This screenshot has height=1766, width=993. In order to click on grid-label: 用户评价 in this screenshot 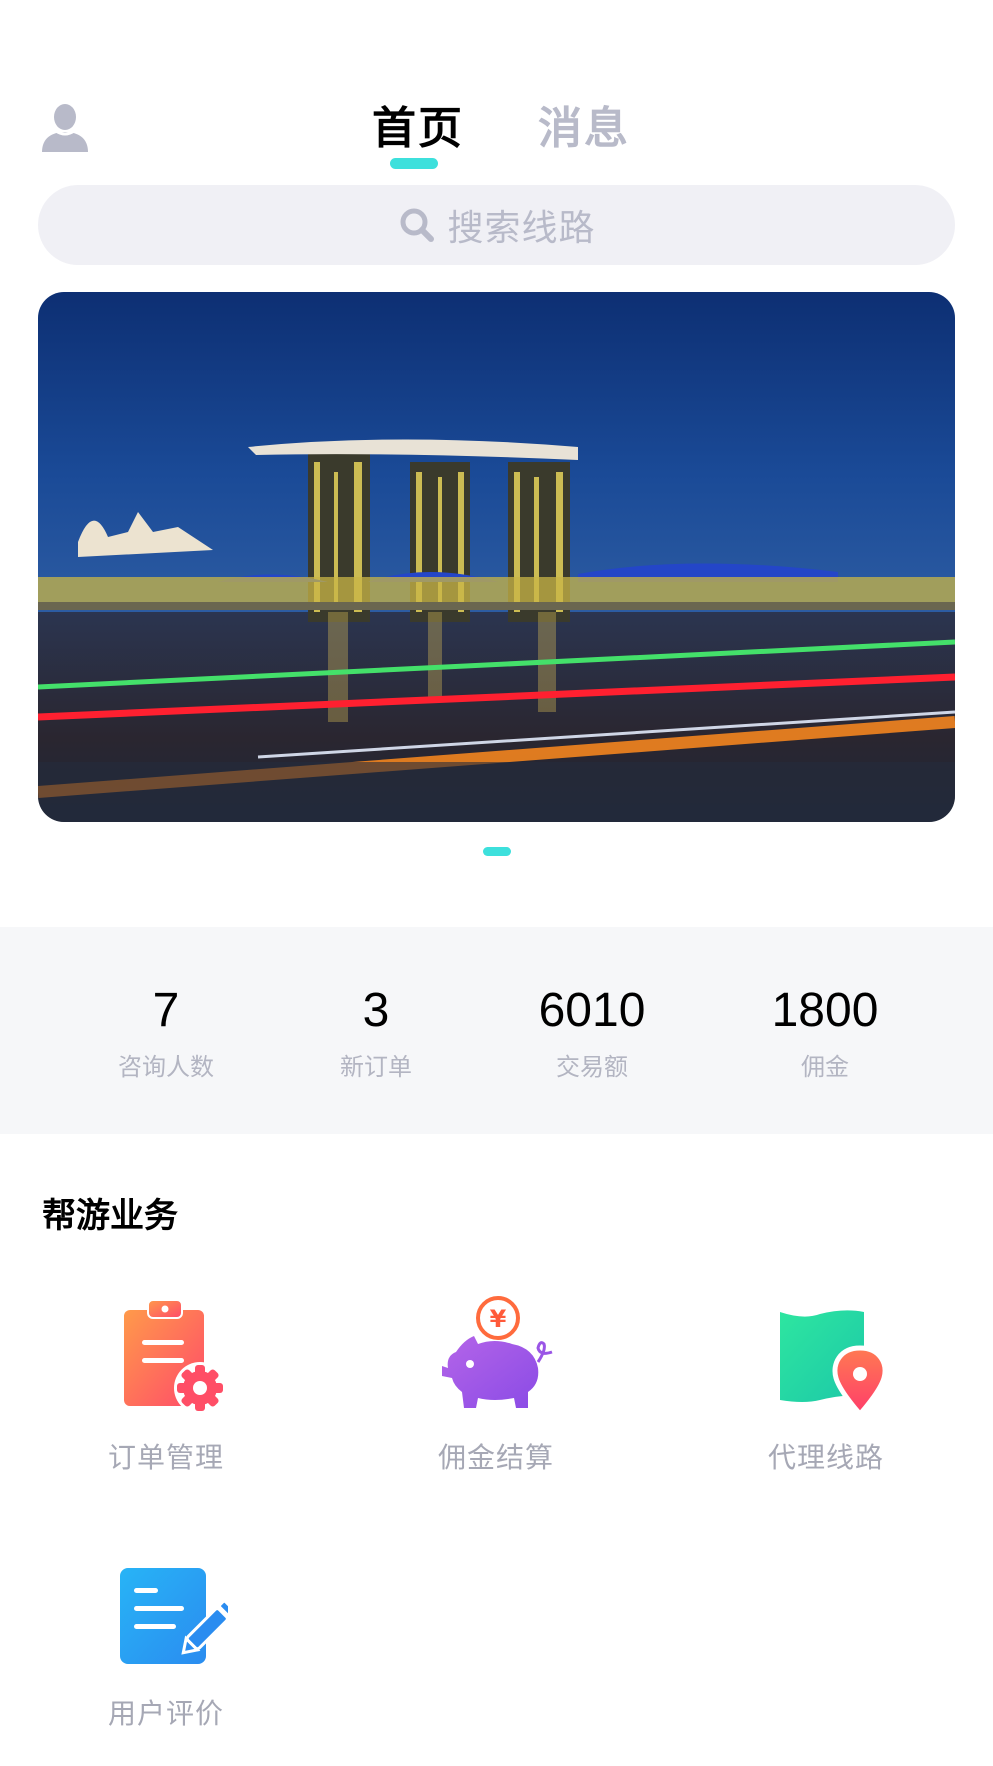, I will do `click(165, 1713)`.